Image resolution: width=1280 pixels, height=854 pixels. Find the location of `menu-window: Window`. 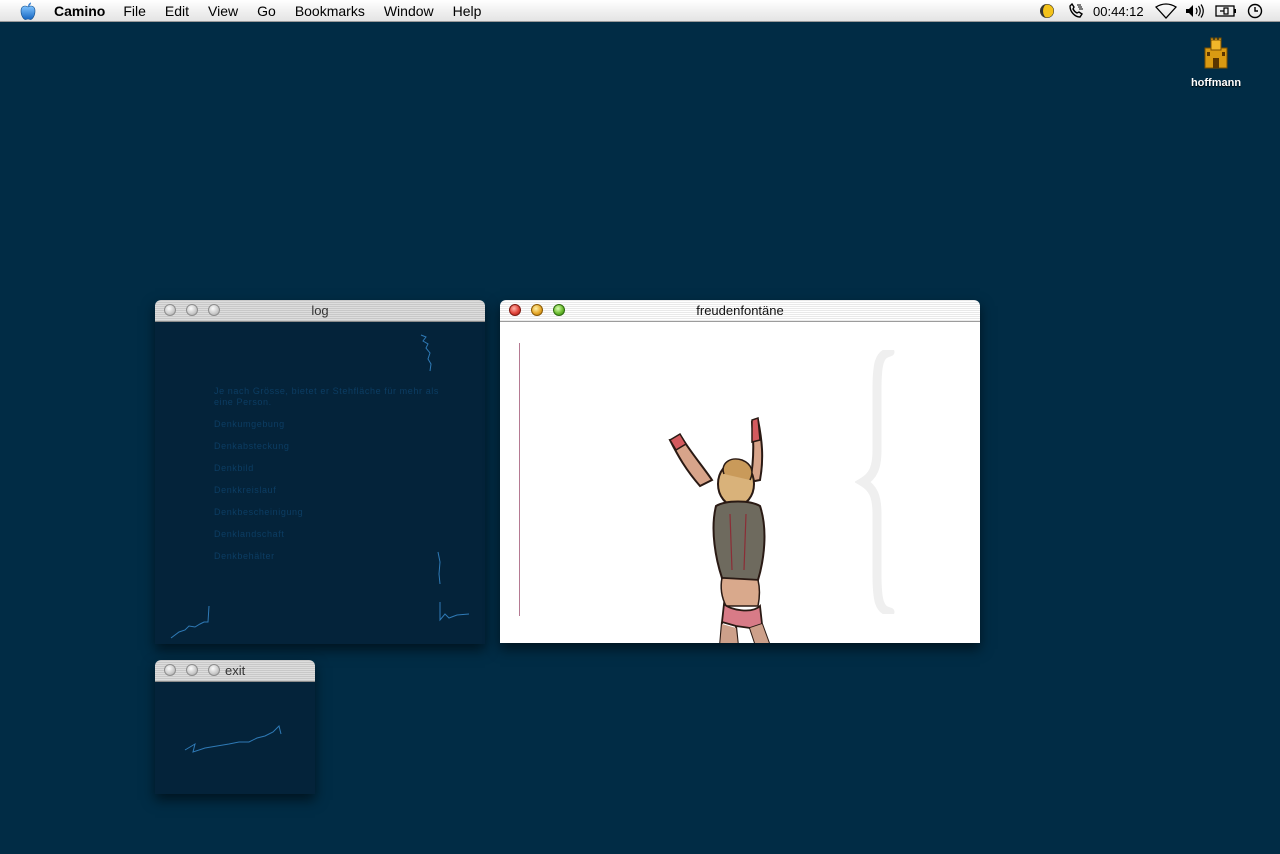

menu-window: Window is located at coordinates (409, 11).